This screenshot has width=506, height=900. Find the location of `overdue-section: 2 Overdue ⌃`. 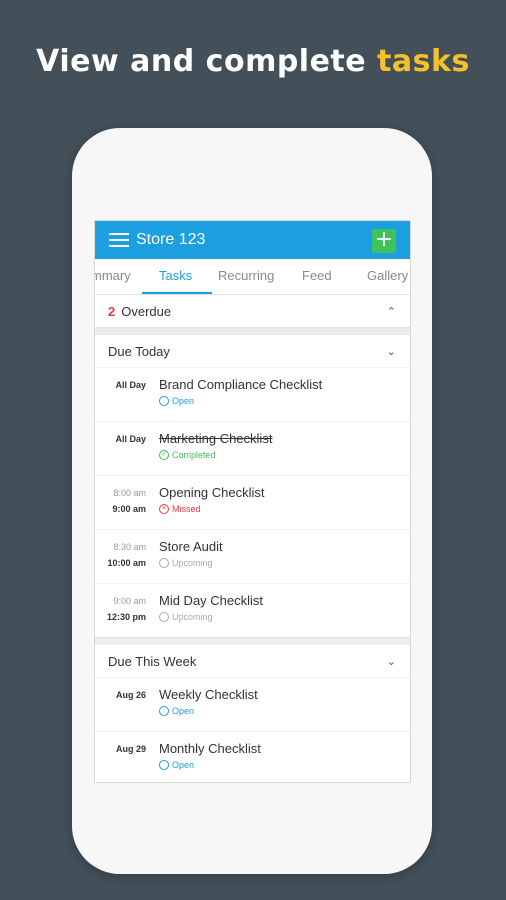

overdue-section: 2 Overdue ⌃ is located at coordinates (252, 311).